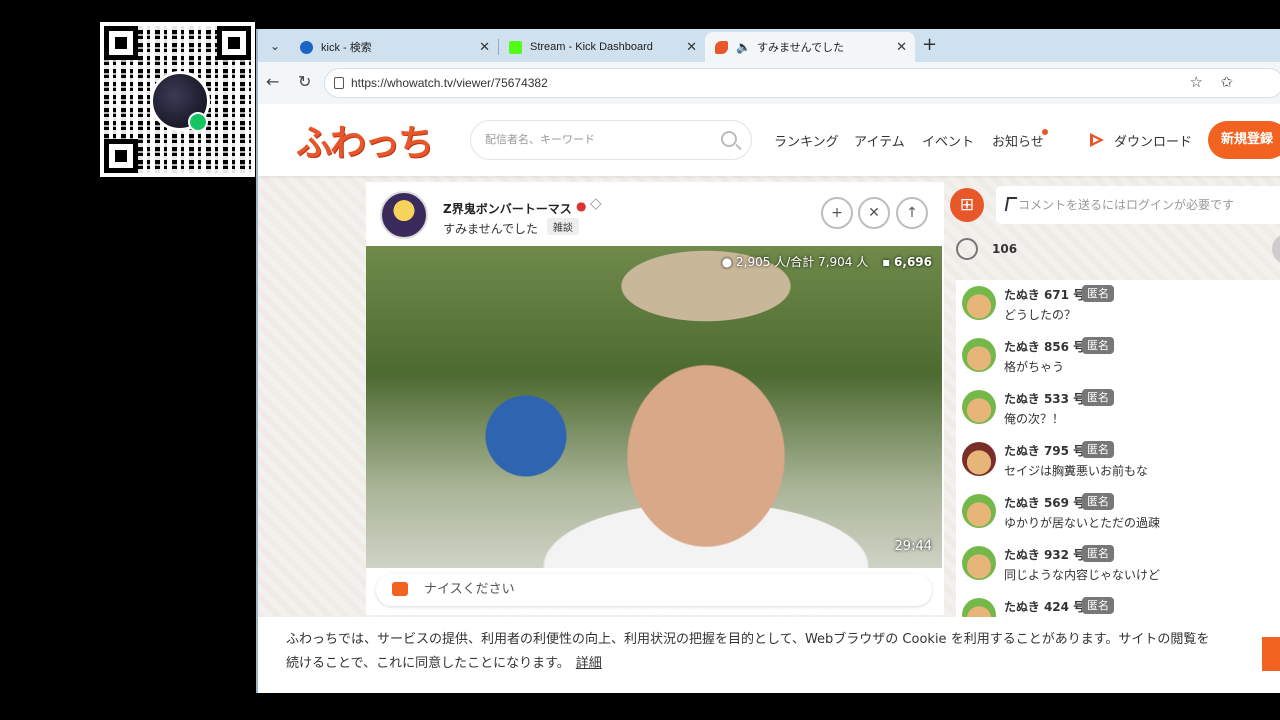 Image resolution: width=1280 pixels, height=720 pixels. I want to click on stream-title: すみませんでした, so click(491, 229).